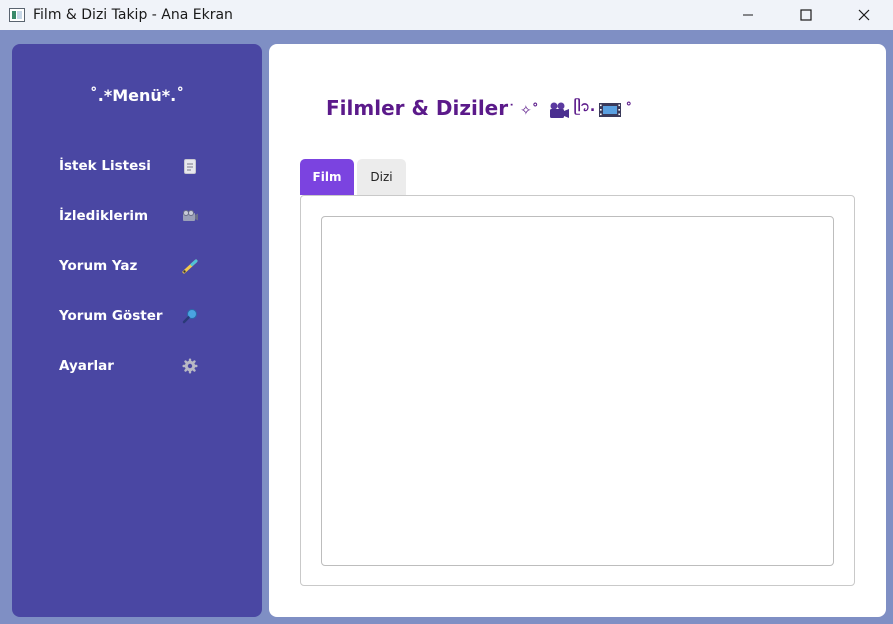 This screenshot has width=893, height=624. Describe the element at coordinates (327, 177) in the screenshot. I see `tab-film: Film` at that location.